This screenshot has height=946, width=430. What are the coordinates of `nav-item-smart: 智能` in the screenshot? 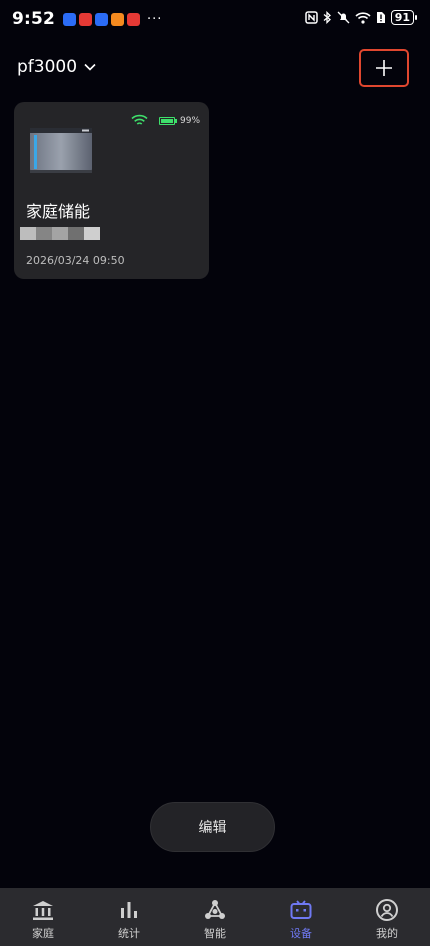 It's located at (215, 917).